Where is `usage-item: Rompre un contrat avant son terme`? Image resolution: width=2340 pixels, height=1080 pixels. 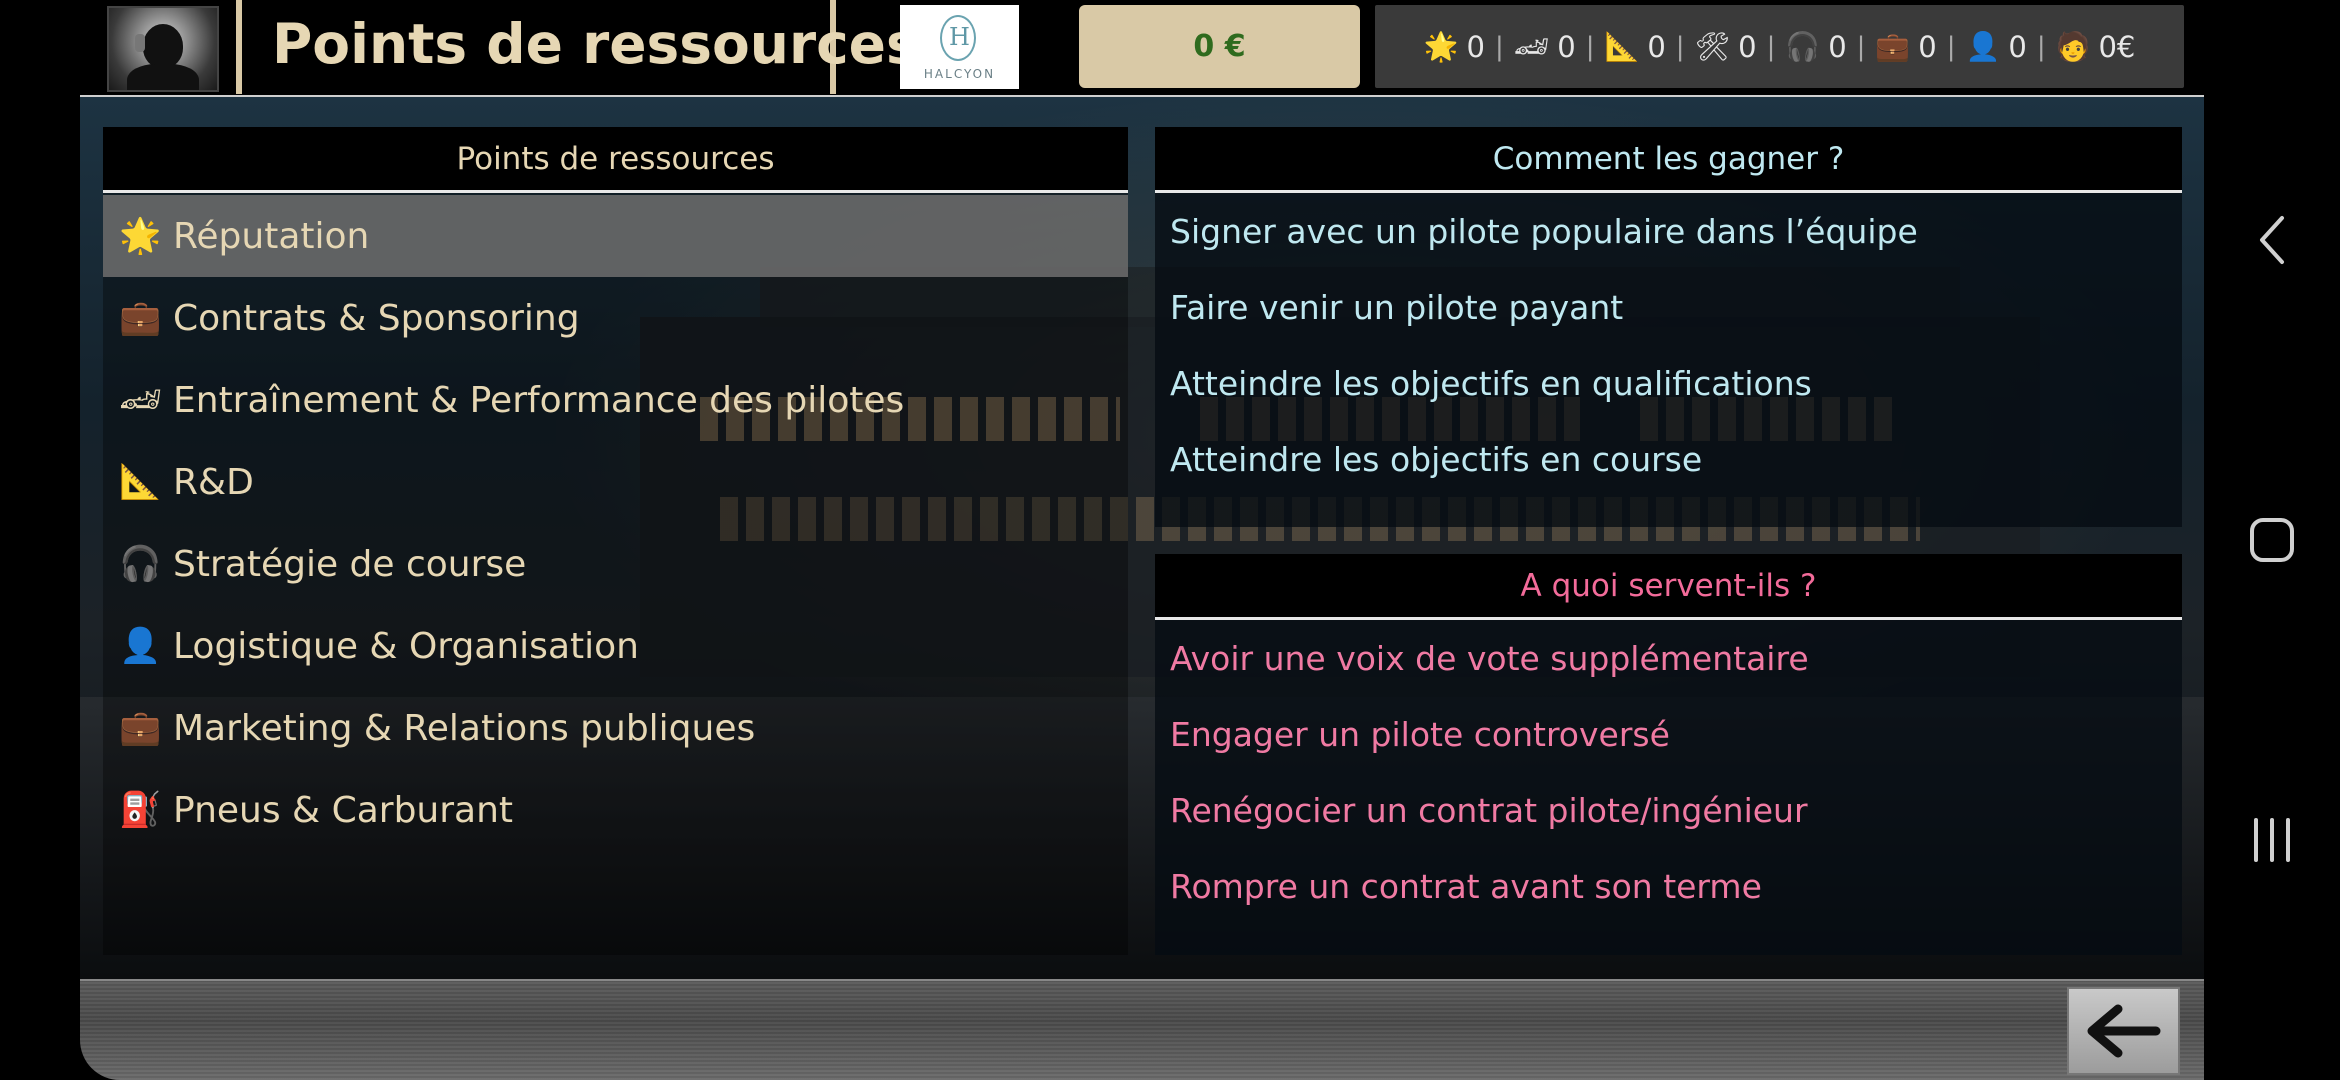
usage-item: Rompre un contrat avant son terme is located at coordinates (1466, 886).